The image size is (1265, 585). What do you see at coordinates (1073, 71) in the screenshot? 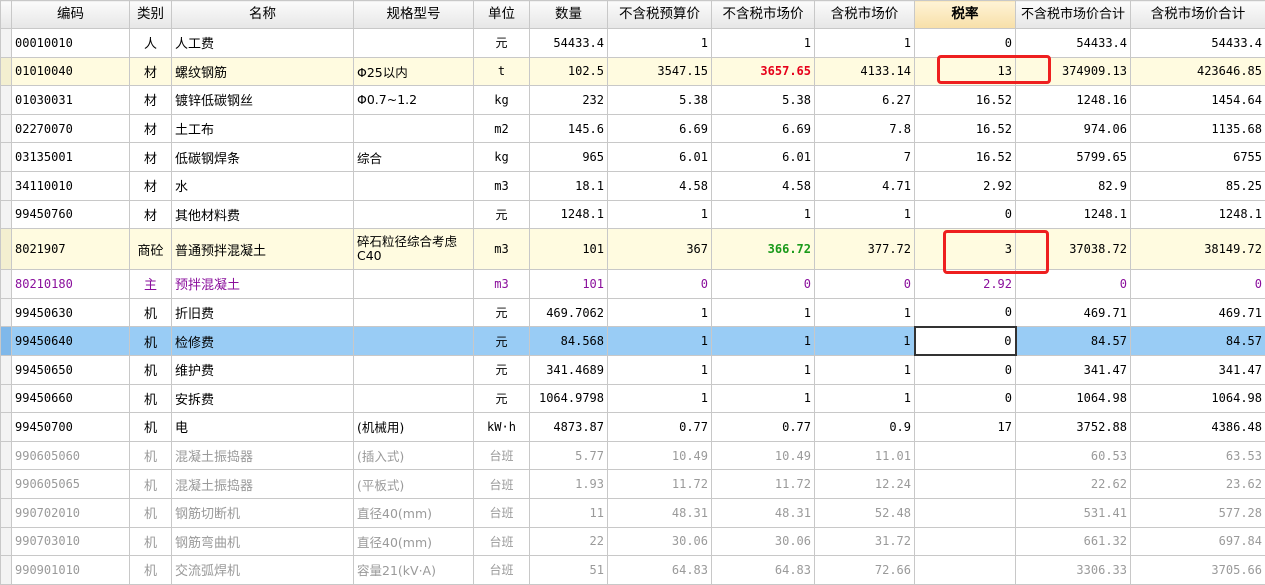
I see `cell-market-total: 374909.13` at bounding box center [1073, 71].